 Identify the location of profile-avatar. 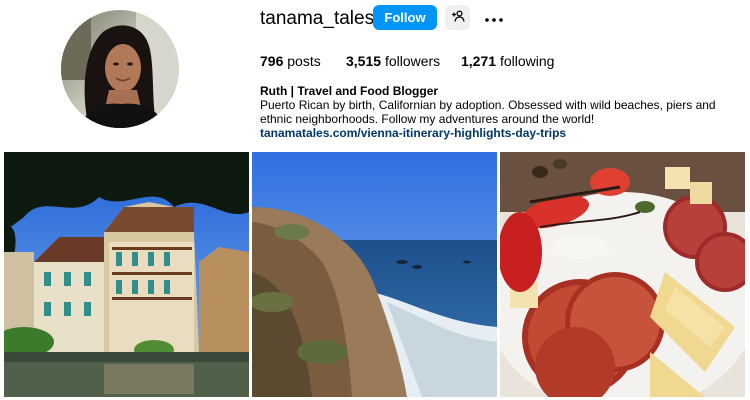
(120, 69).